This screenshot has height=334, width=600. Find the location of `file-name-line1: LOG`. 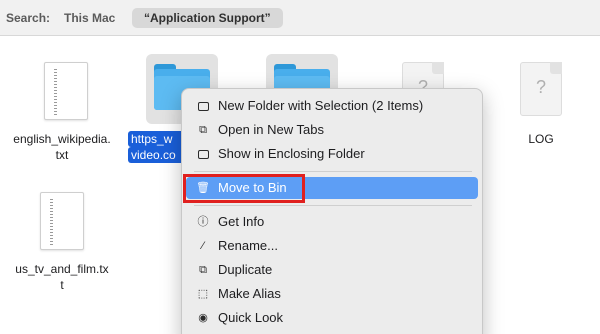

file-name-line1: LOG is located at coordinates (541, 139).